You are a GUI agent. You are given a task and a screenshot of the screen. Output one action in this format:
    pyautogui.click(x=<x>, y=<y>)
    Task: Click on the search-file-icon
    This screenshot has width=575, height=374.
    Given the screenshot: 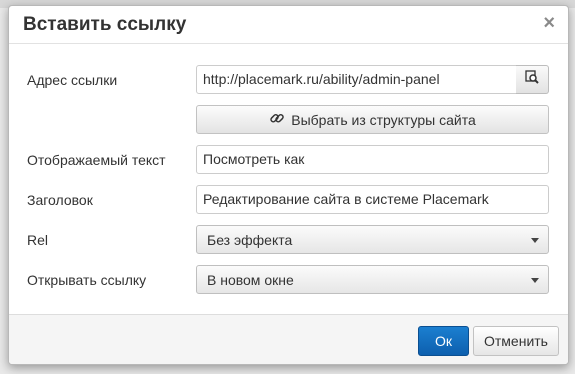 What is the action you would take?
    pyautogui.click(x=532, y=79)
    